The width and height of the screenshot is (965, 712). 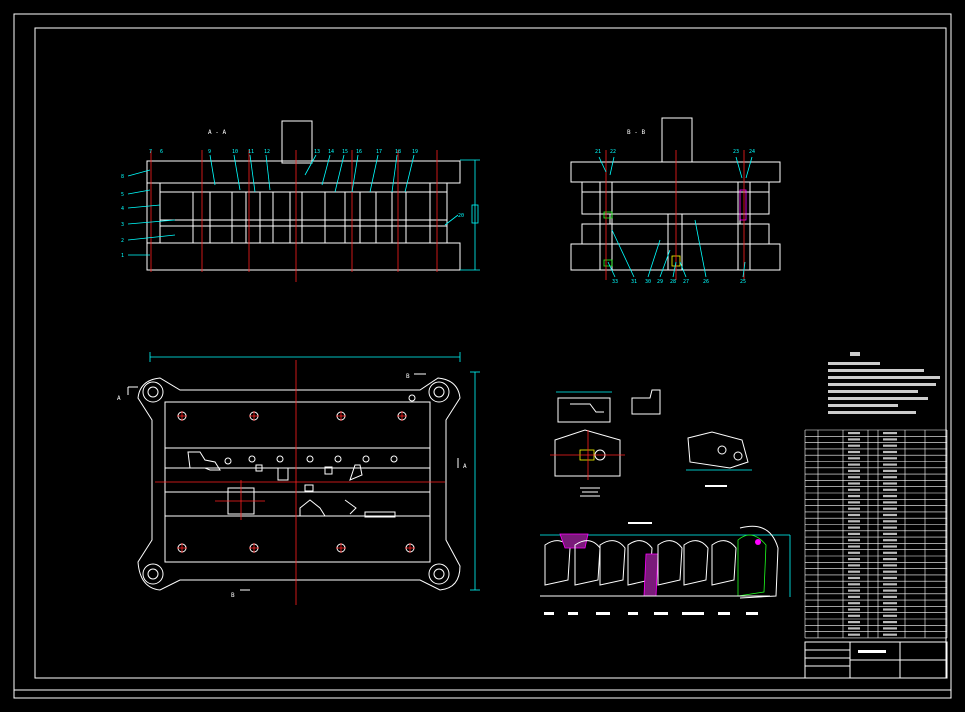 I want to click on callout-3: 3, so click(x=122, y=225).